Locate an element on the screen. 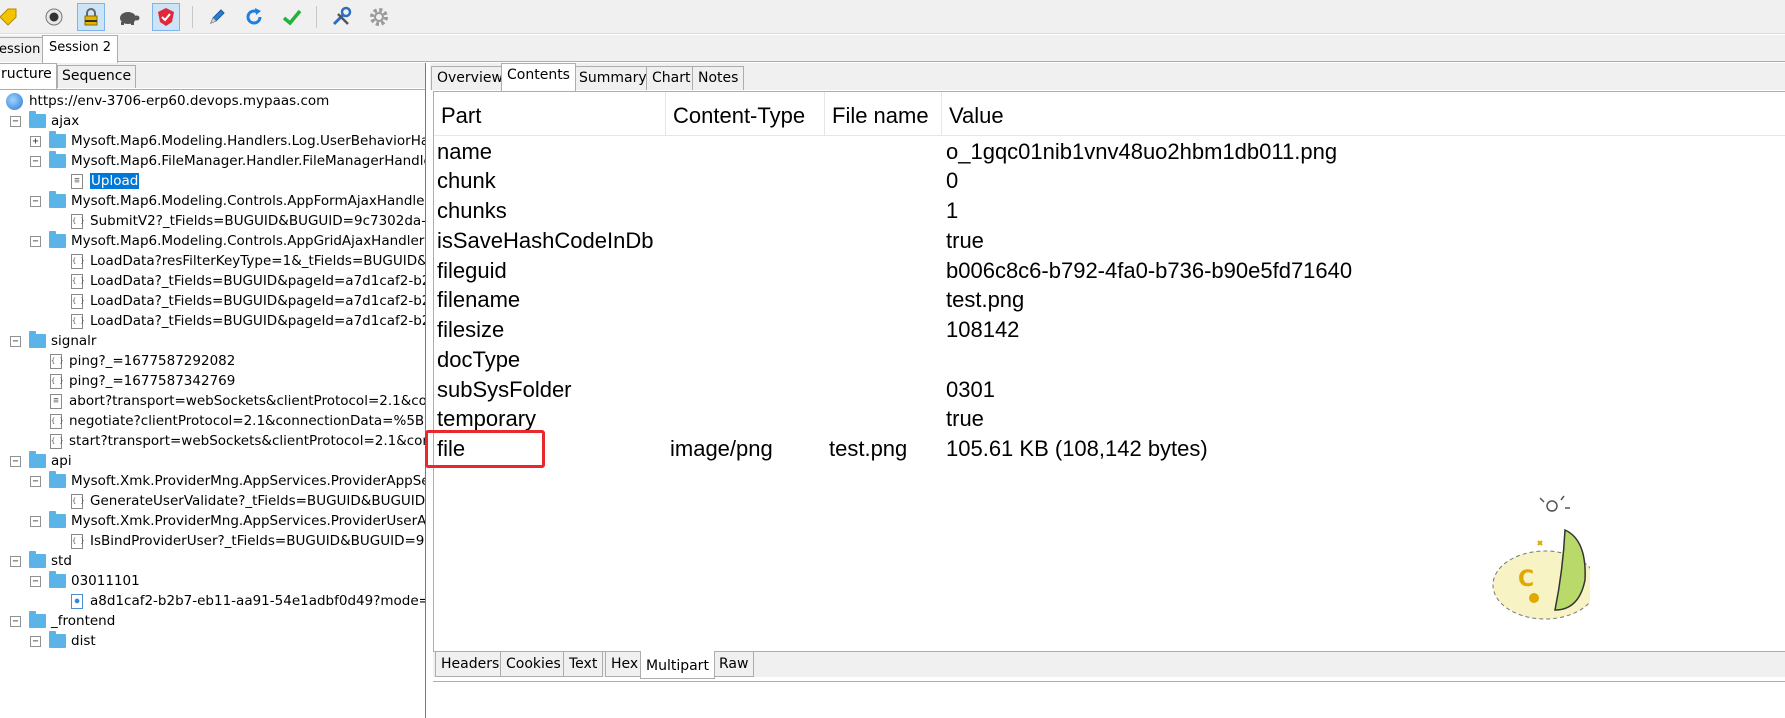  tree-node-folder: − signalr is located at coordinates (53, 341).